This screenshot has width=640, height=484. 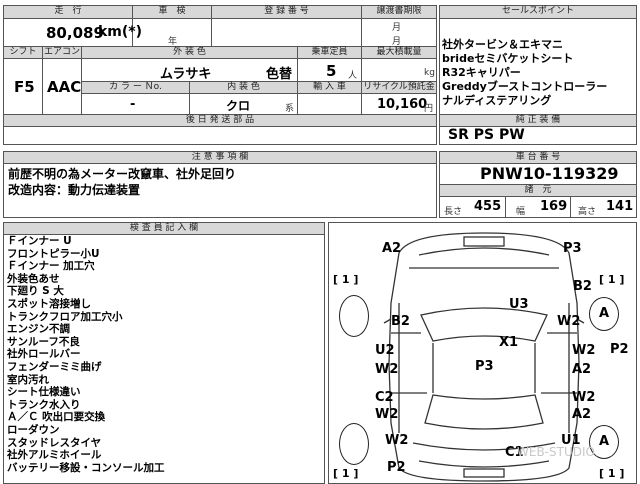 I want to click on inspector-line: バッテリー移設・コンソール加工, so click(x=86, y=467).